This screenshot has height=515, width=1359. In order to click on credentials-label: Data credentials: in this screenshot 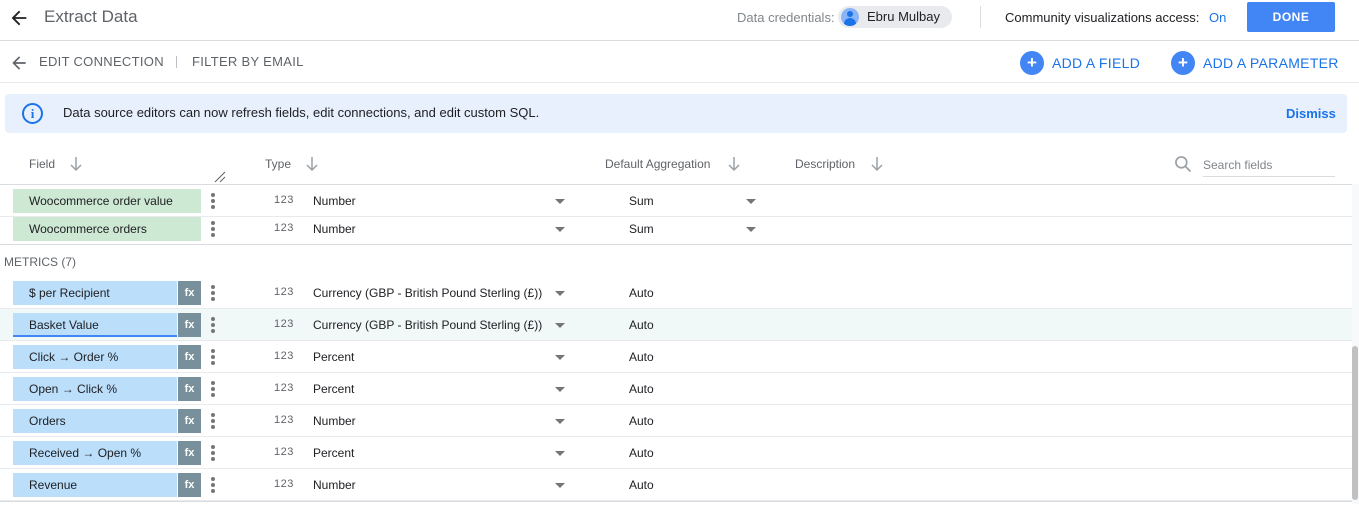, I will do `click(786, 17)`.